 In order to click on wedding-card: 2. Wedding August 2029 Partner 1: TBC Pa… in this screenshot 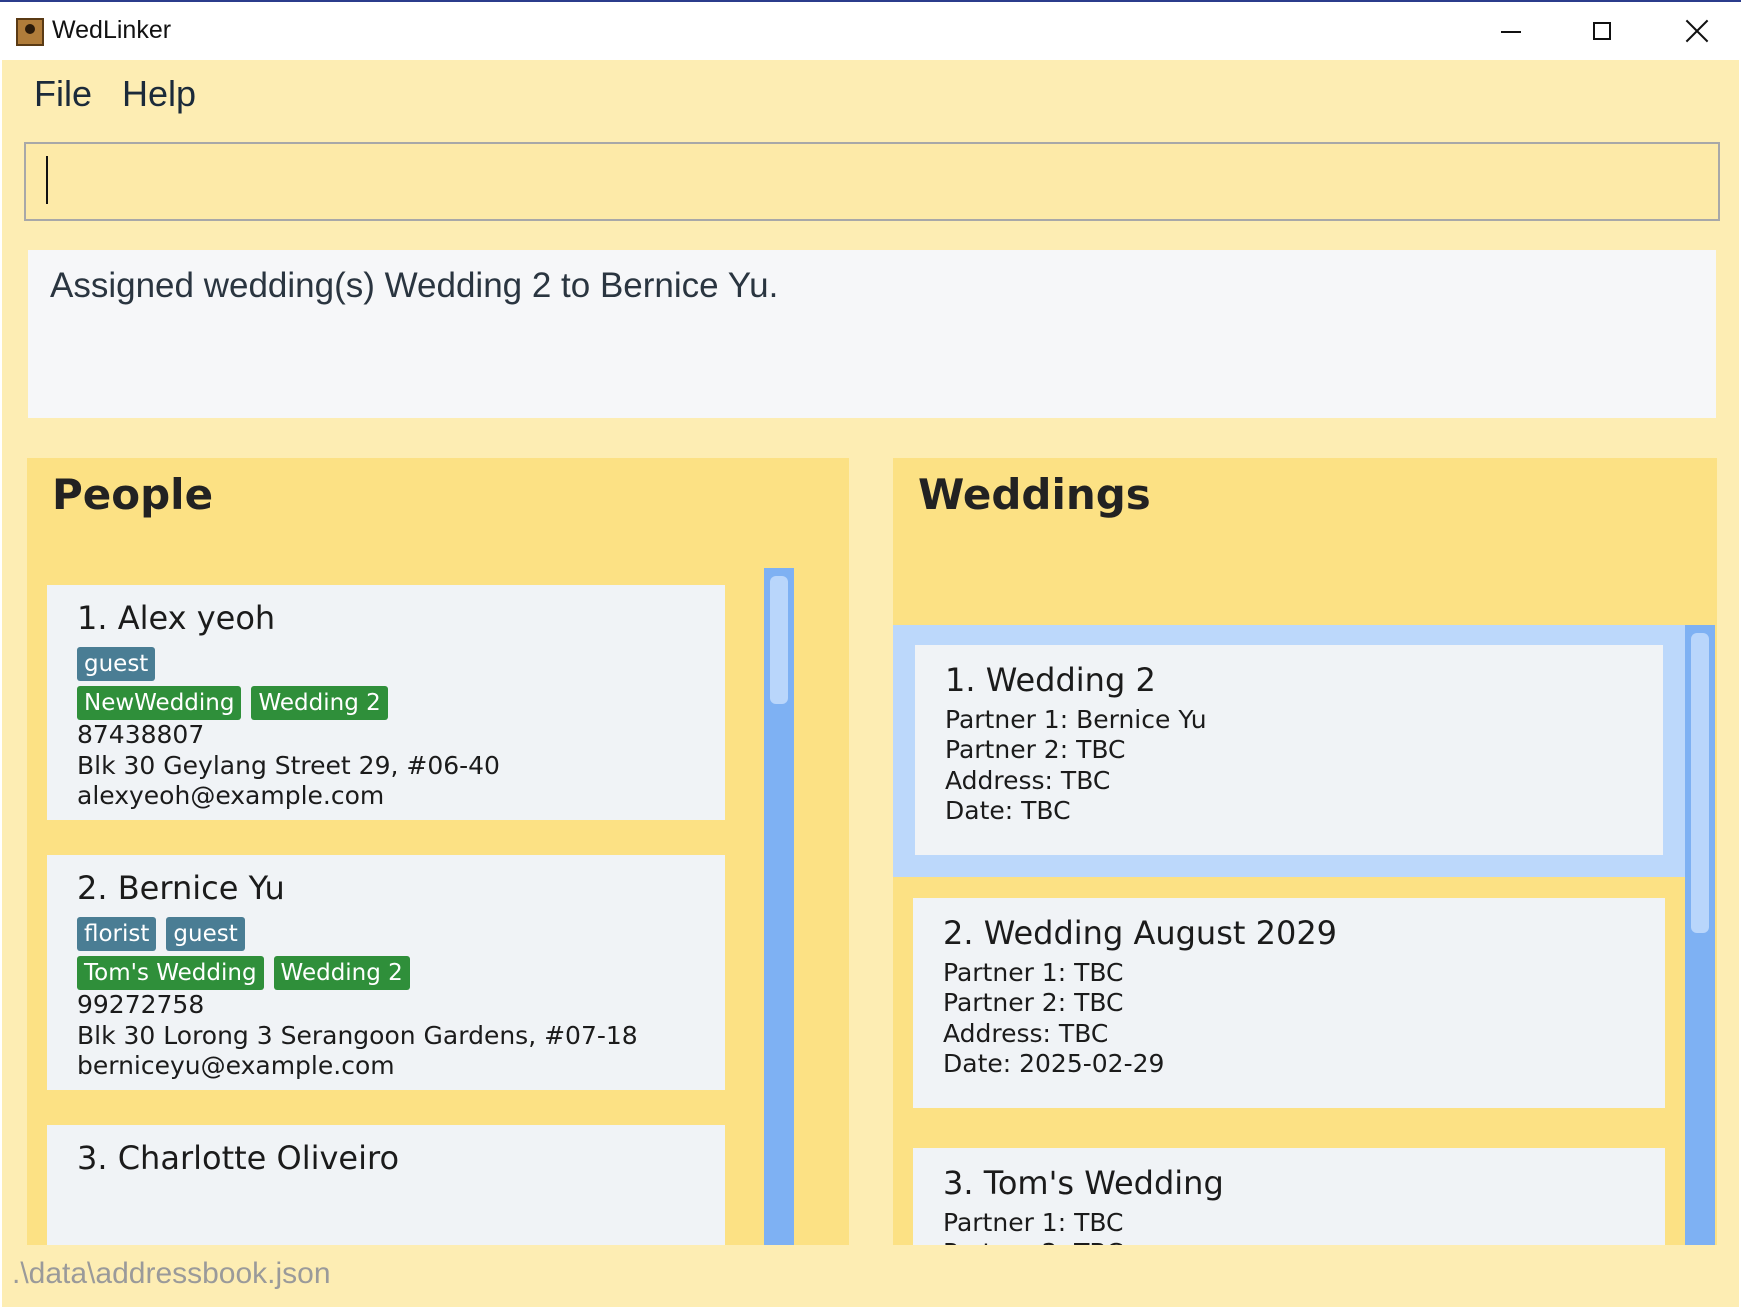, I will do `click(1289, 1003)`.